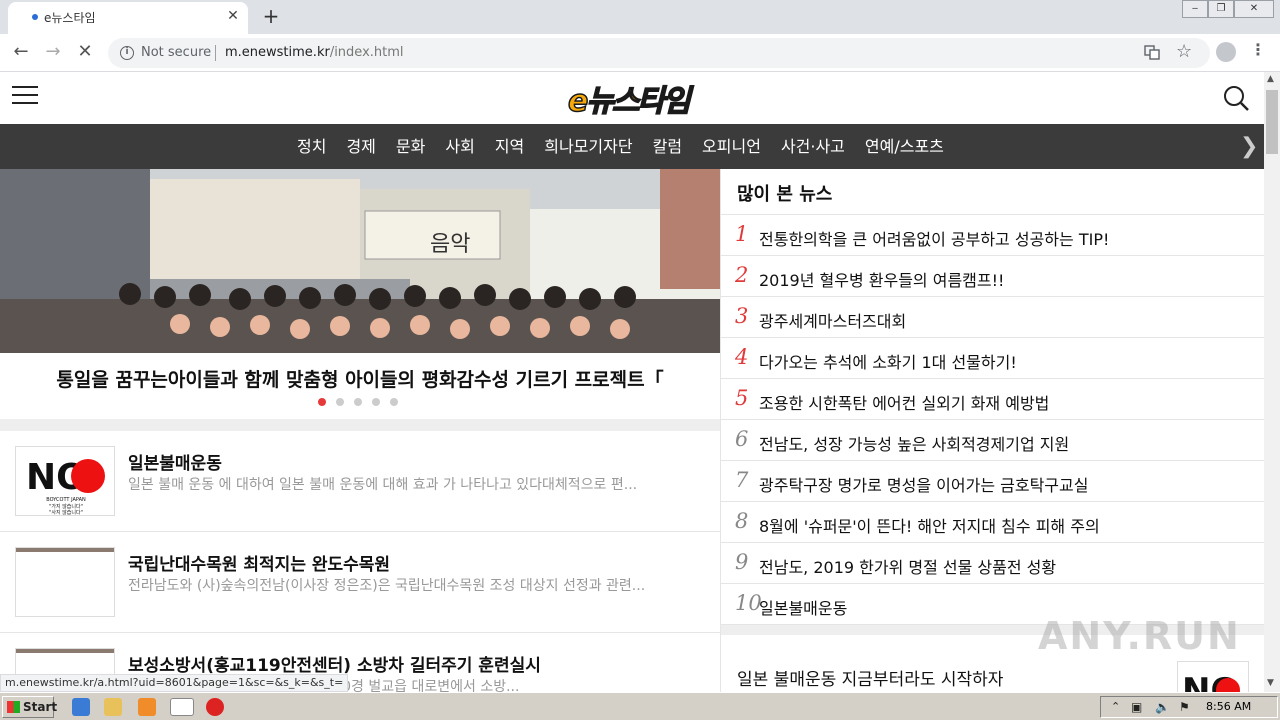 This screenshot has height=720, width=1280. Describe the element at coordinates (113, 707) in the screenshot. I see `folder-icon` at that location.